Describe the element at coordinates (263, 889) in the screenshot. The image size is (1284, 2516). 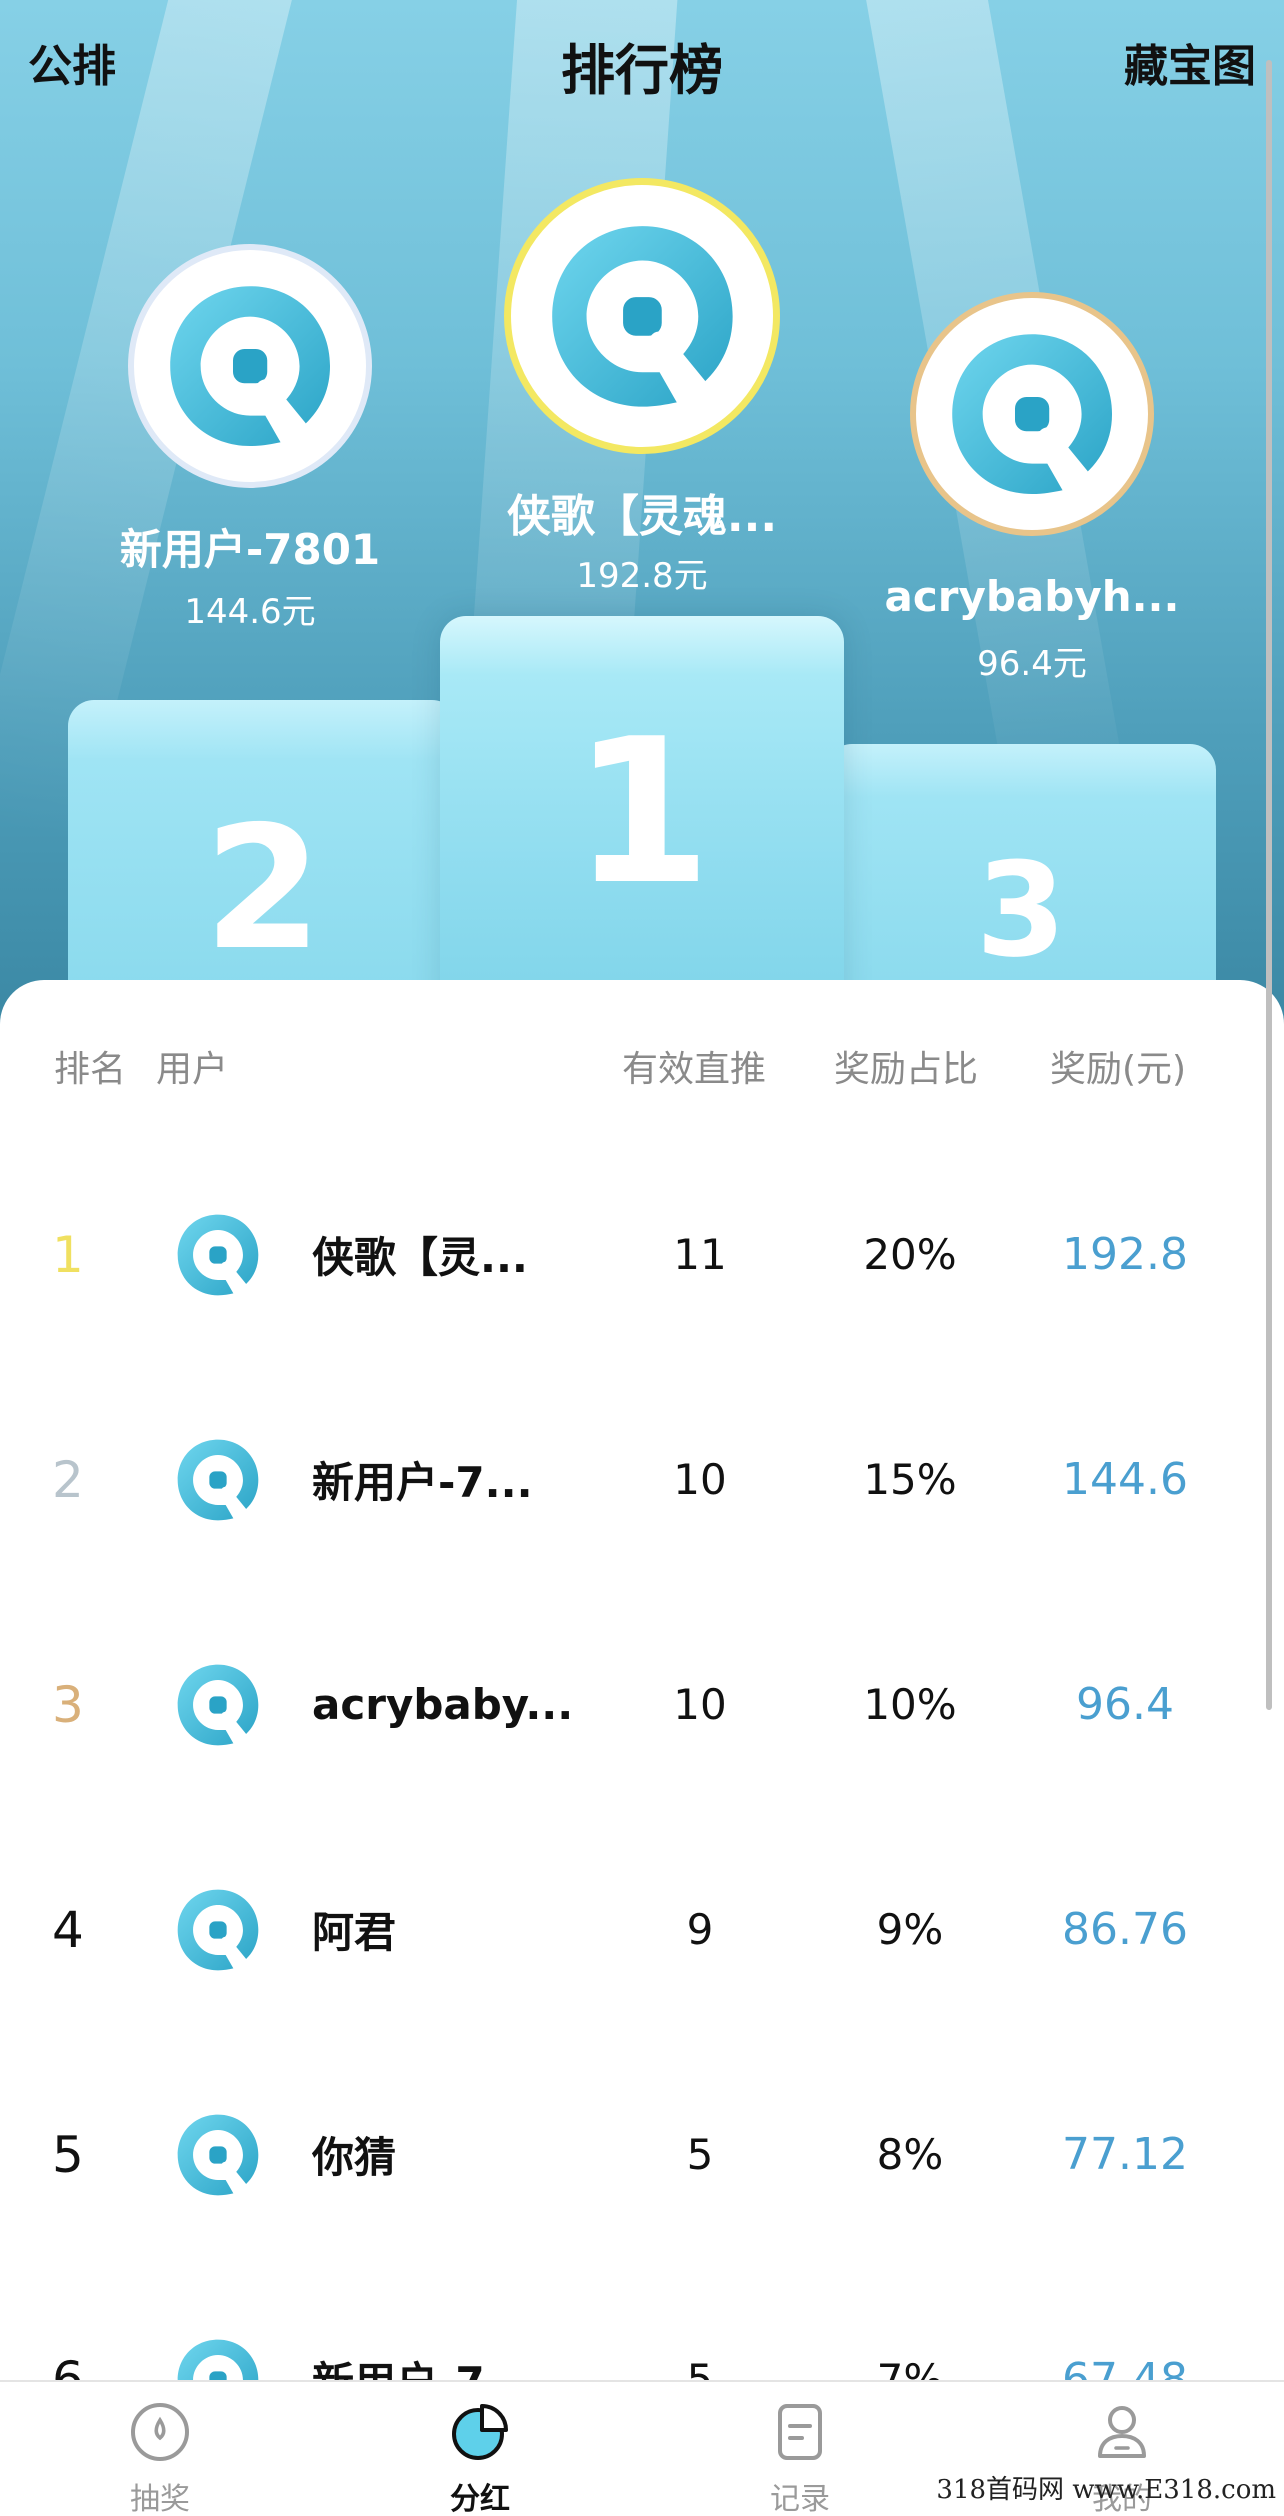
I see `podium-block-number: 2` at that location.